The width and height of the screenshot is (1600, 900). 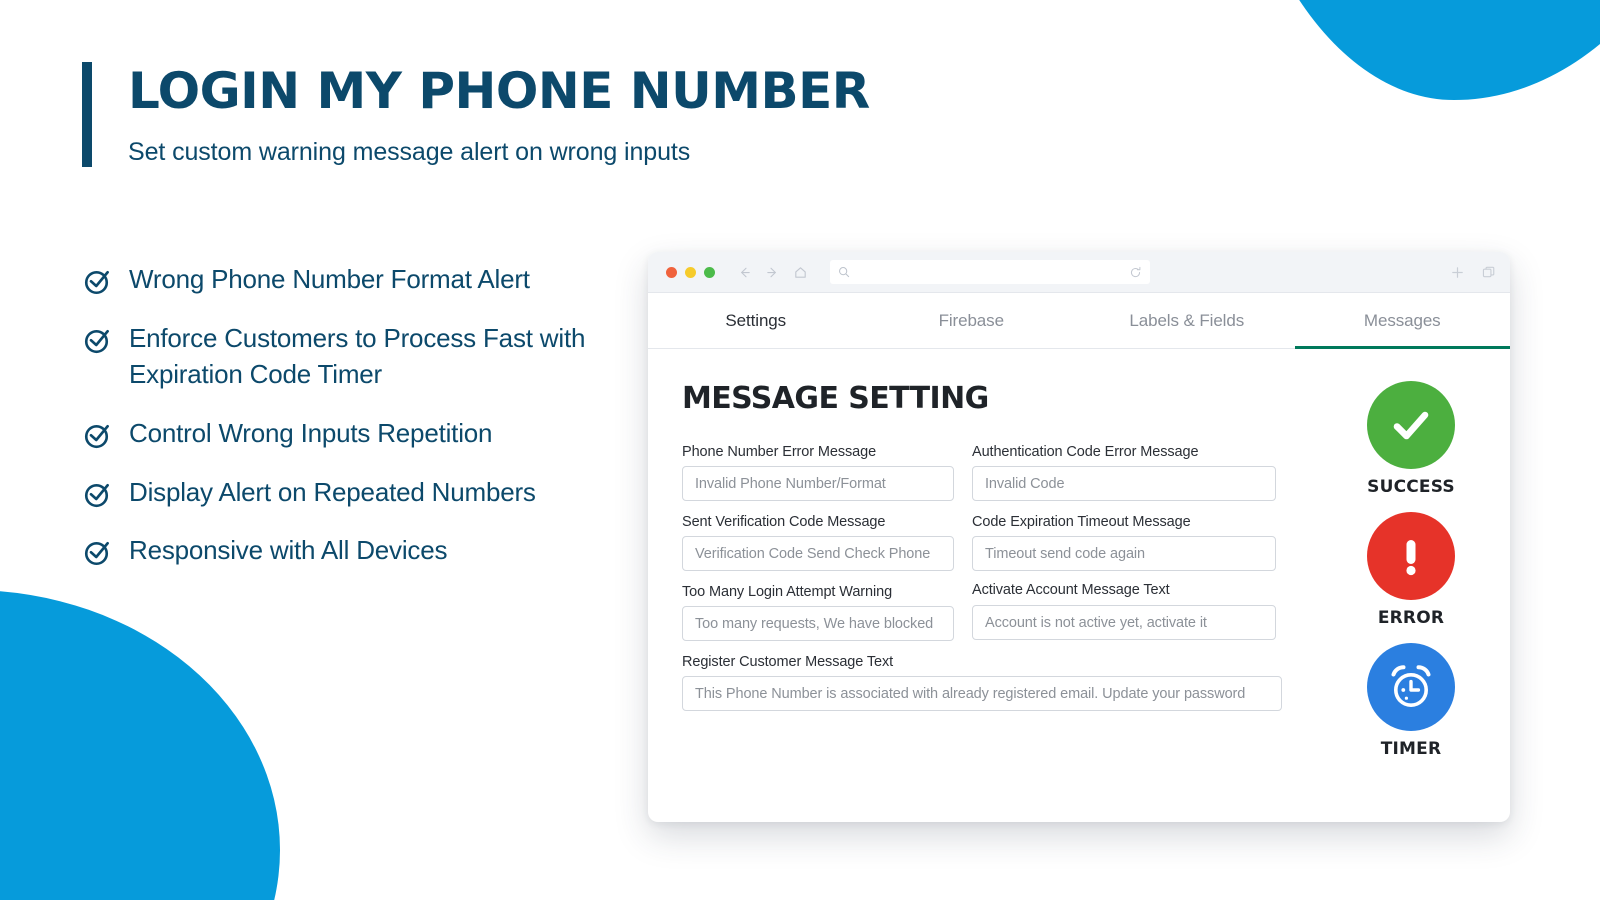 I want to click on alarm-clock-icon, so click(x=1411, y=687).